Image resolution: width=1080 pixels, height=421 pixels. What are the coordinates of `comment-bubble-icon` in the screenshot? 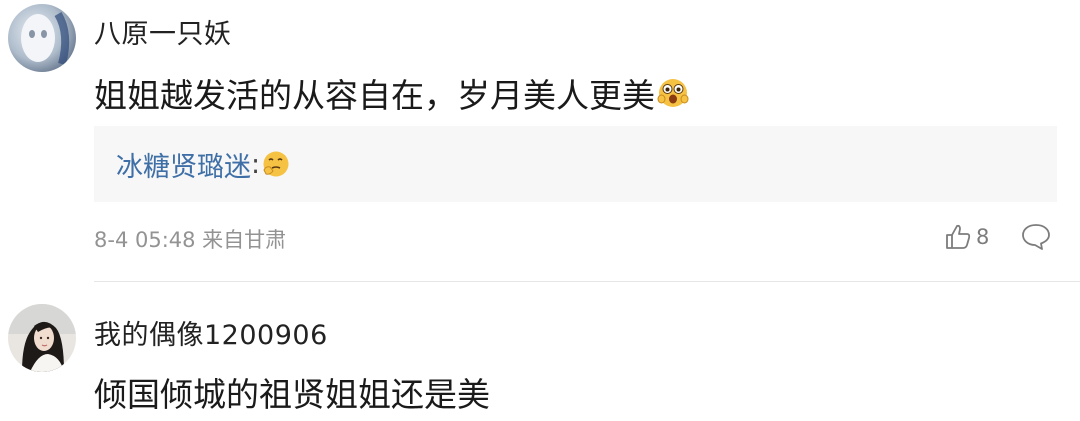 It's located at (1036, 237).